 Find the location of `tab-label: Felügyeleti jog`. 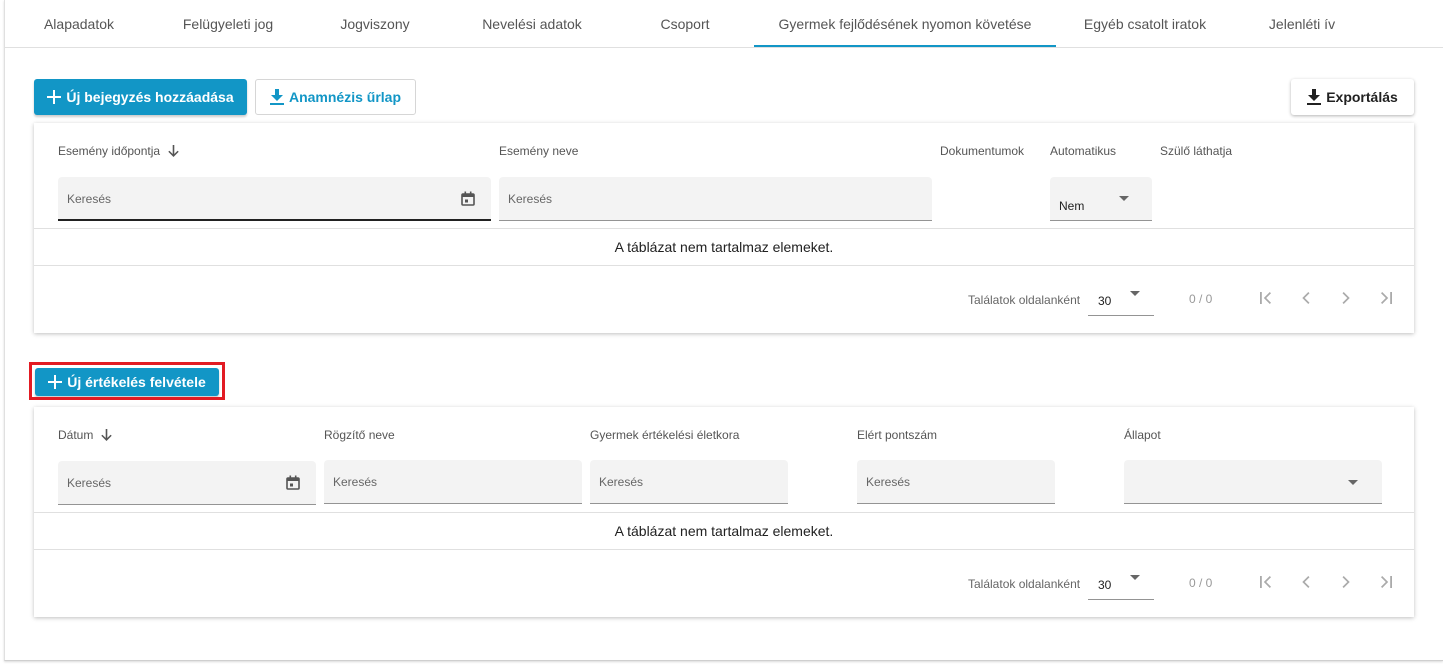

tab-label: Felügyeleti jog is located at coordinates (228, 23).